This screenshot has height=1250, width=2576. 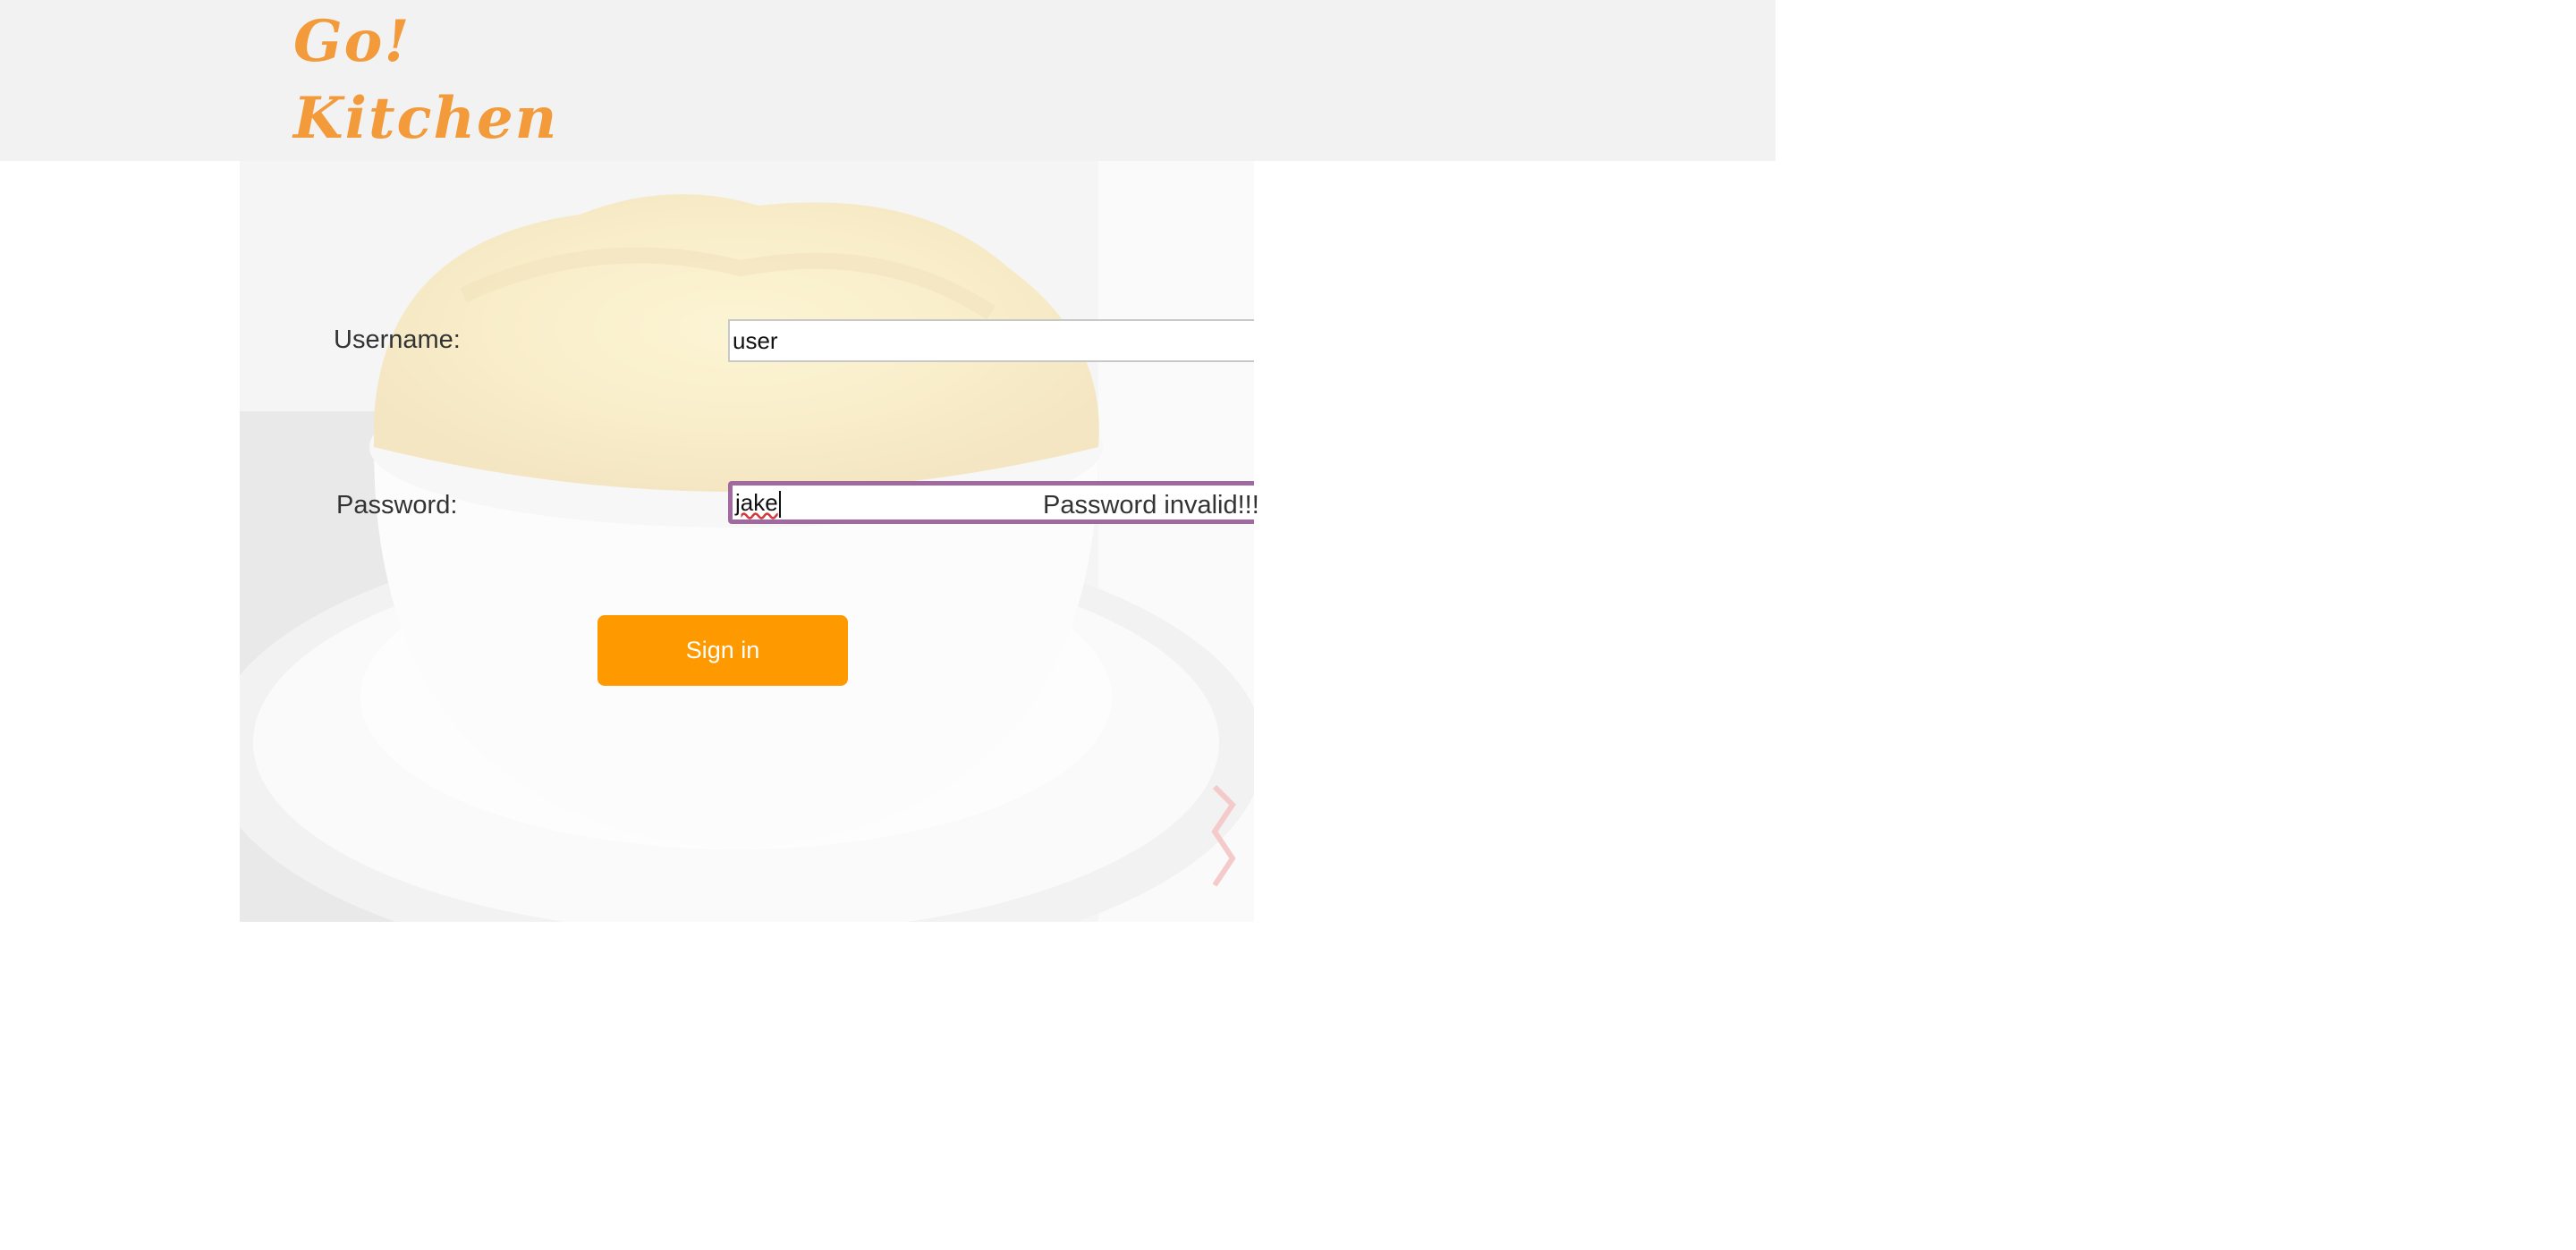 I want to click on password-label: Password:, so click(x=397, y=505).